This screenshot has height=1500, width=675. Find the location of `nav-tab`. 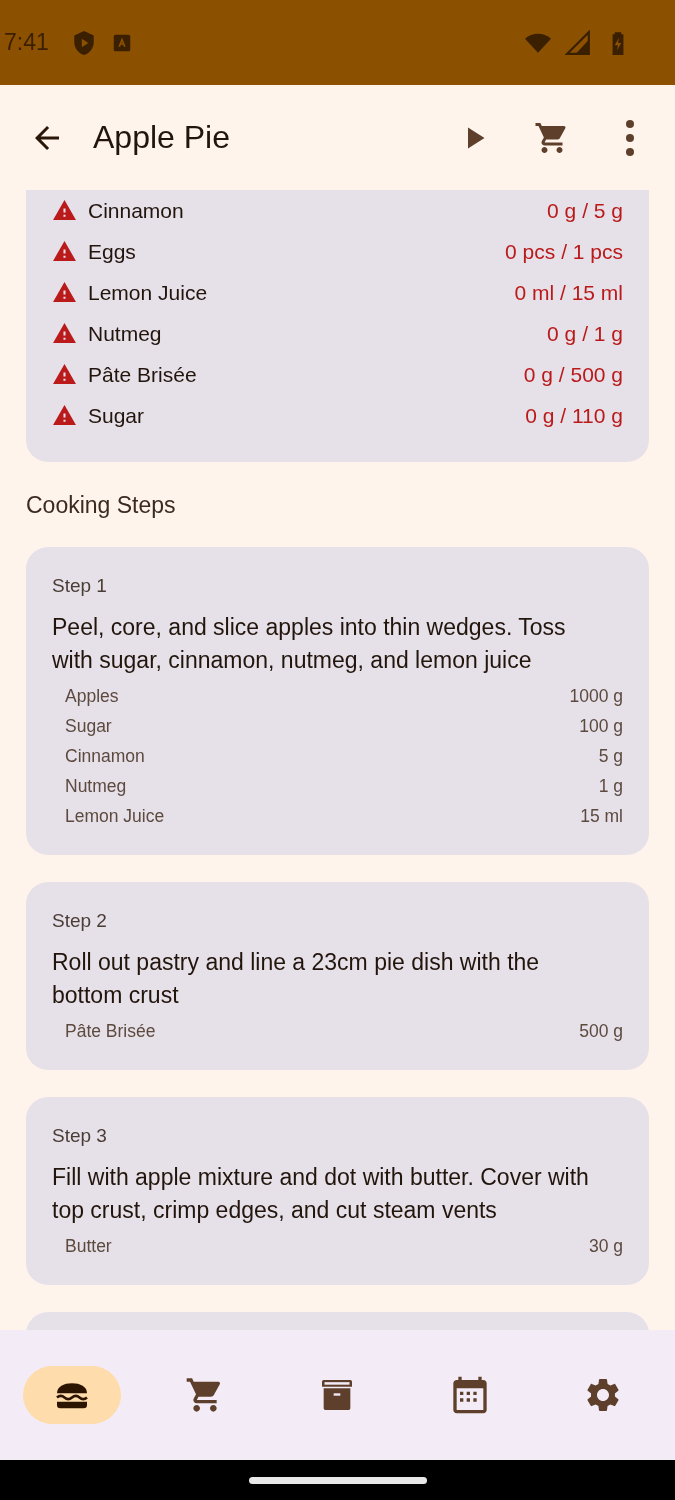

nav-tab is located at coordinates (72, 1395).